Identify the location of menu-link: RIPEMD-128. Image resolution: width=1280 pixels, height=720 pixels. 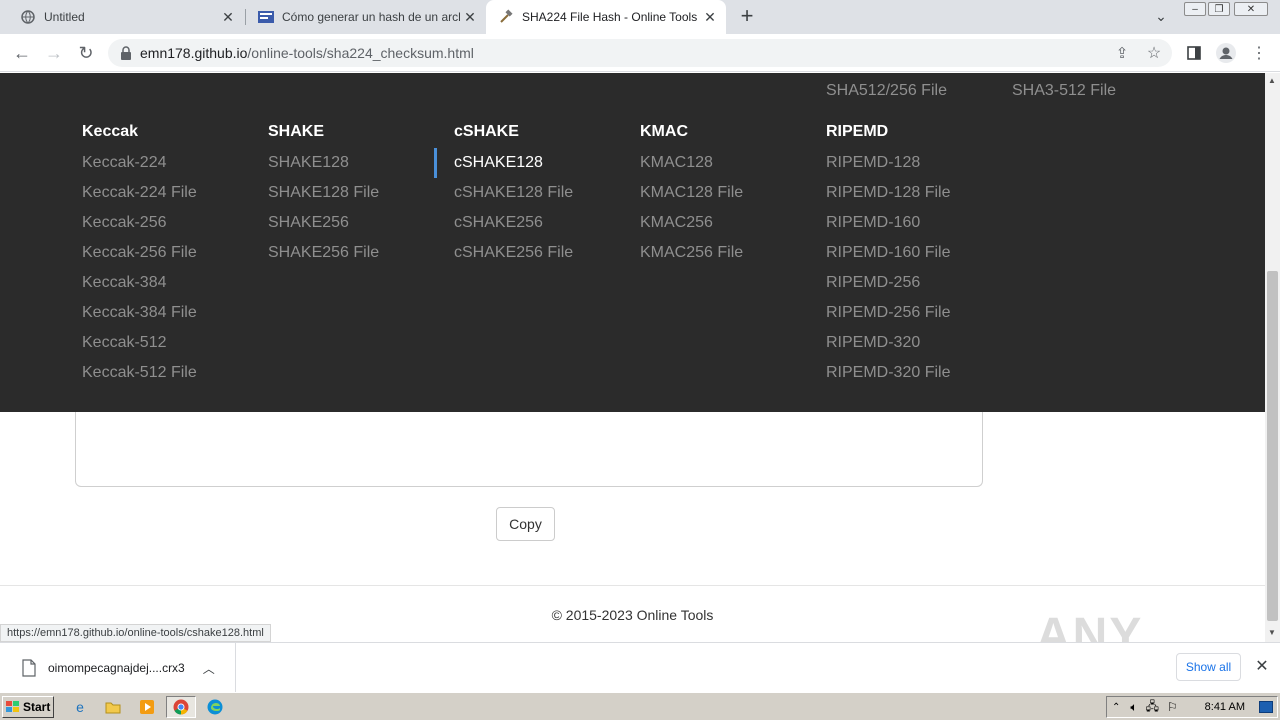
(873, 163).